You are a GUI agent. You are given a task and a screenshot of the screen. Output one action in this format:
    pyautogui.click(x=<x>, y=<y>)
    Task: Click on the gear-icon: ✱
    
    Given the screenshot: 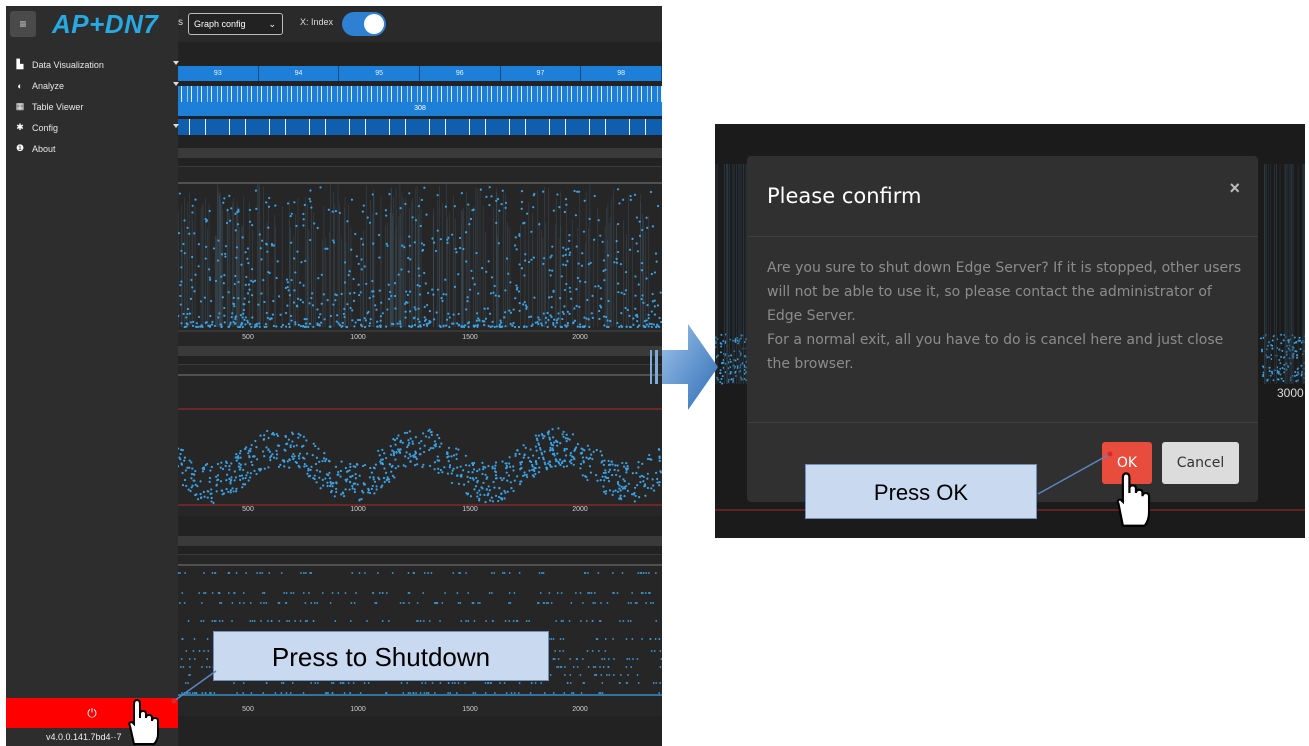 What is the action you would take?
    pyautogui.click(x=20, y=127)
    